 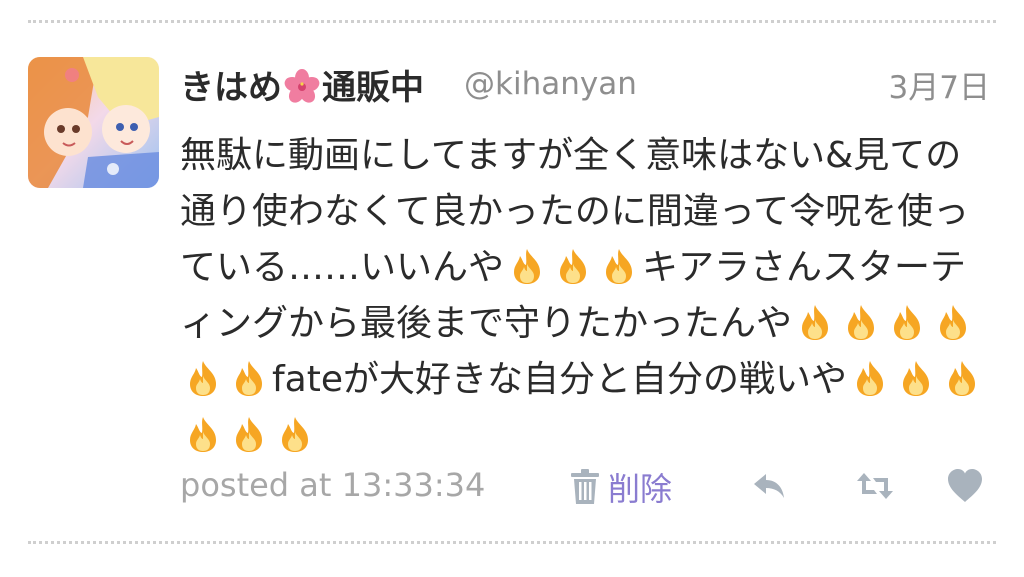 What do you see at coordinates (965, 486) in the screenshot?
I see `heart-icon` at bounding box center [965, 486].